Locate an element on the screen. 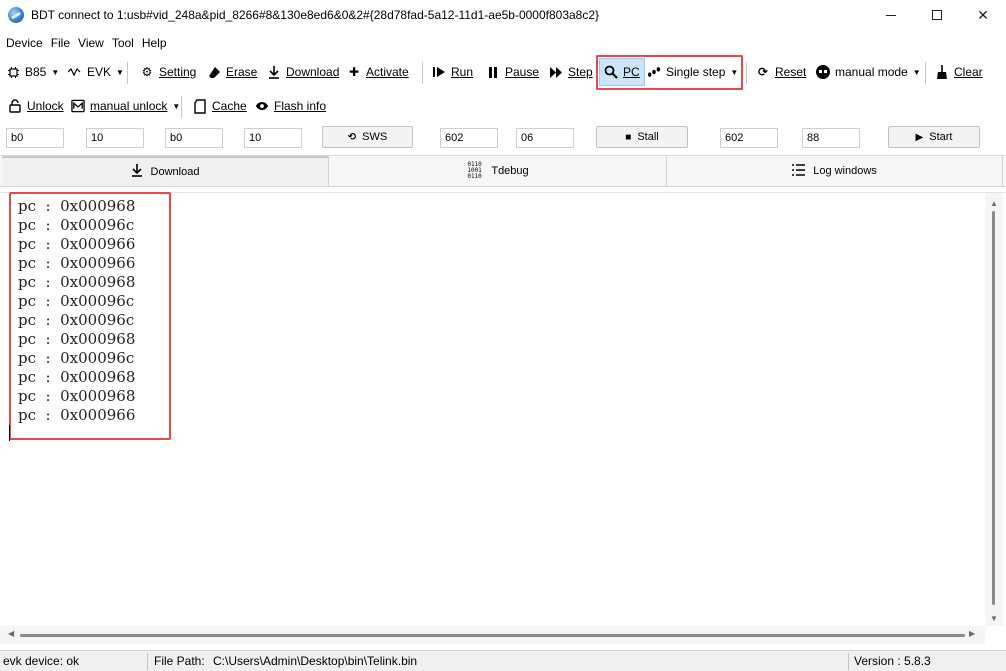 This screenshot has height=671, width=1006. menu-bar: Device File View Tool Help is located at coordinates (87, 43).